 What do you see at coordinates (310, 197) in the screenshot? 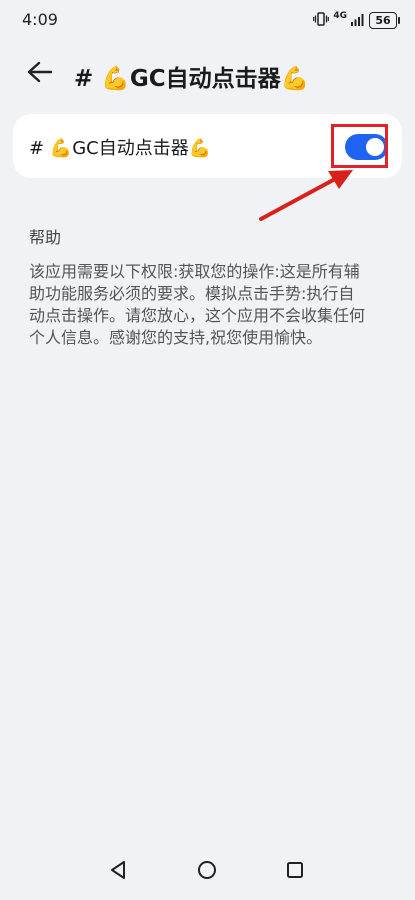
I see `annotation-arrow-icon` at bounding box center [310, 197].